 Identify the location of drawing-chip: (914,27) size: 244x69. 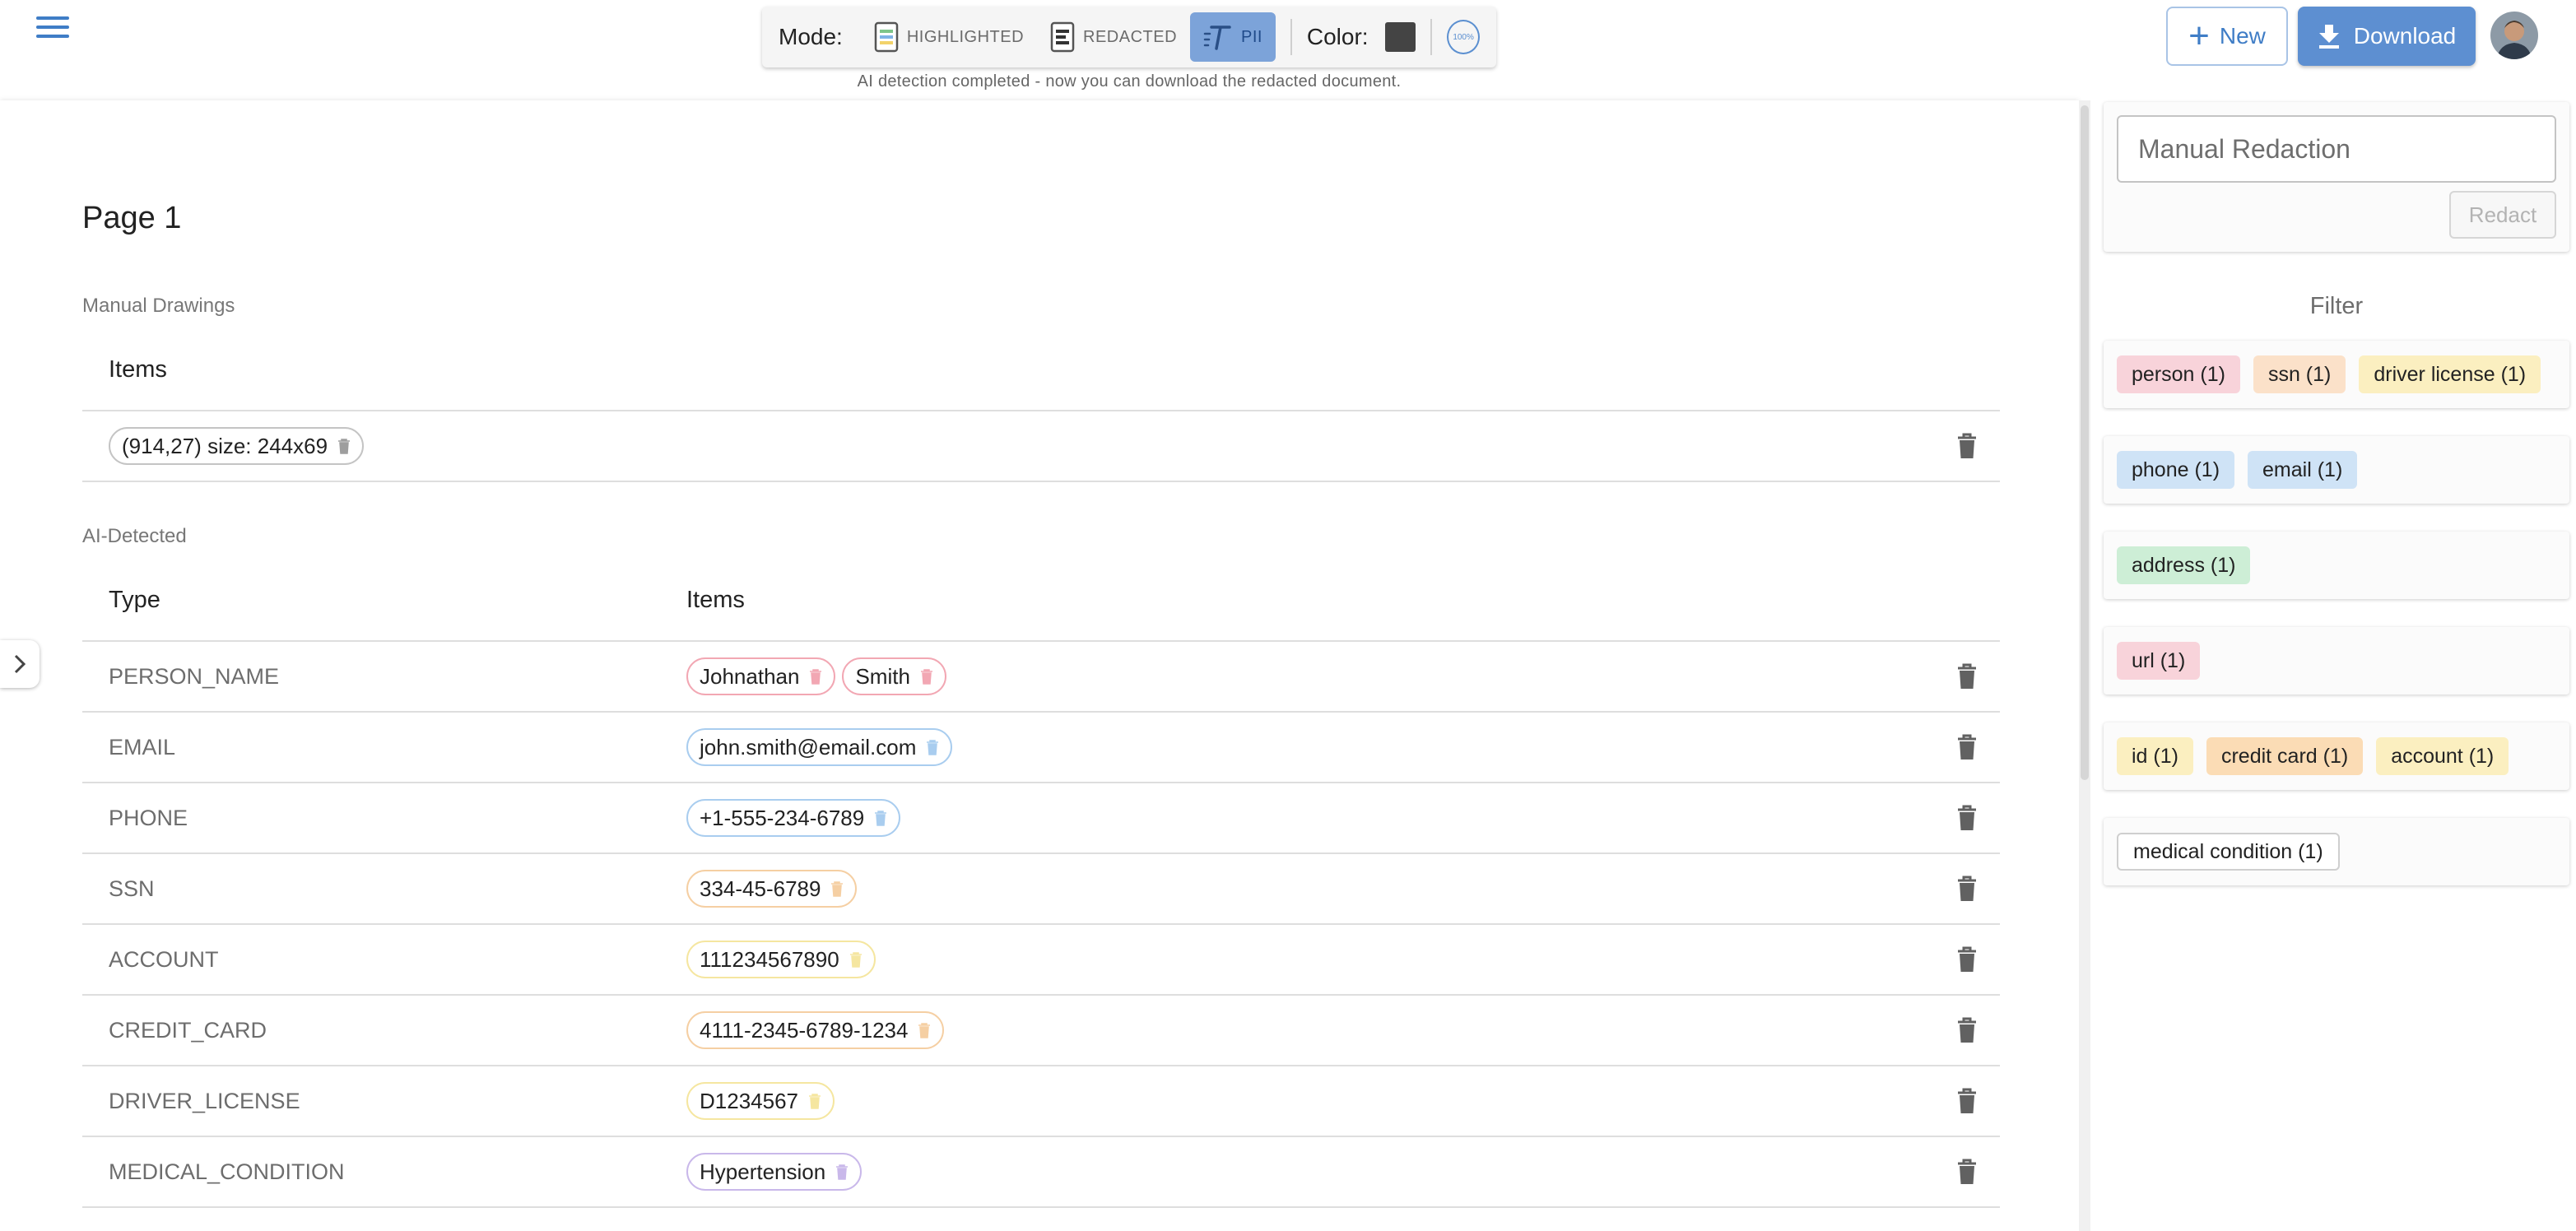
(237, 446).